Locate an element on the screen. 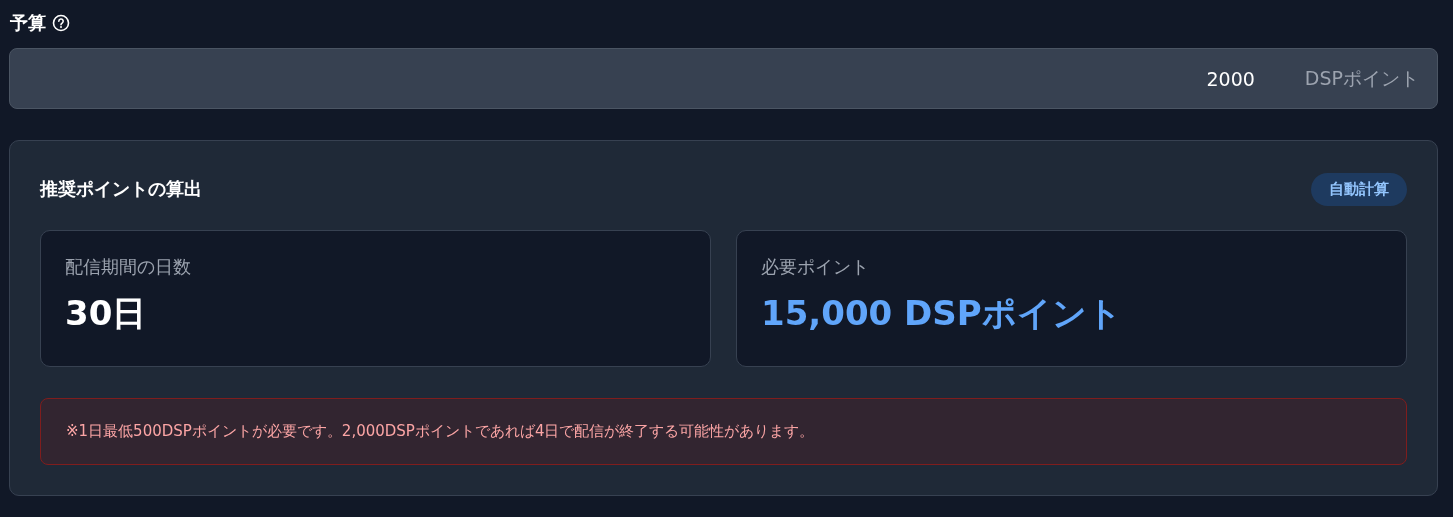  stat-label: 必要ポイント is located at coordinates (815, 267).